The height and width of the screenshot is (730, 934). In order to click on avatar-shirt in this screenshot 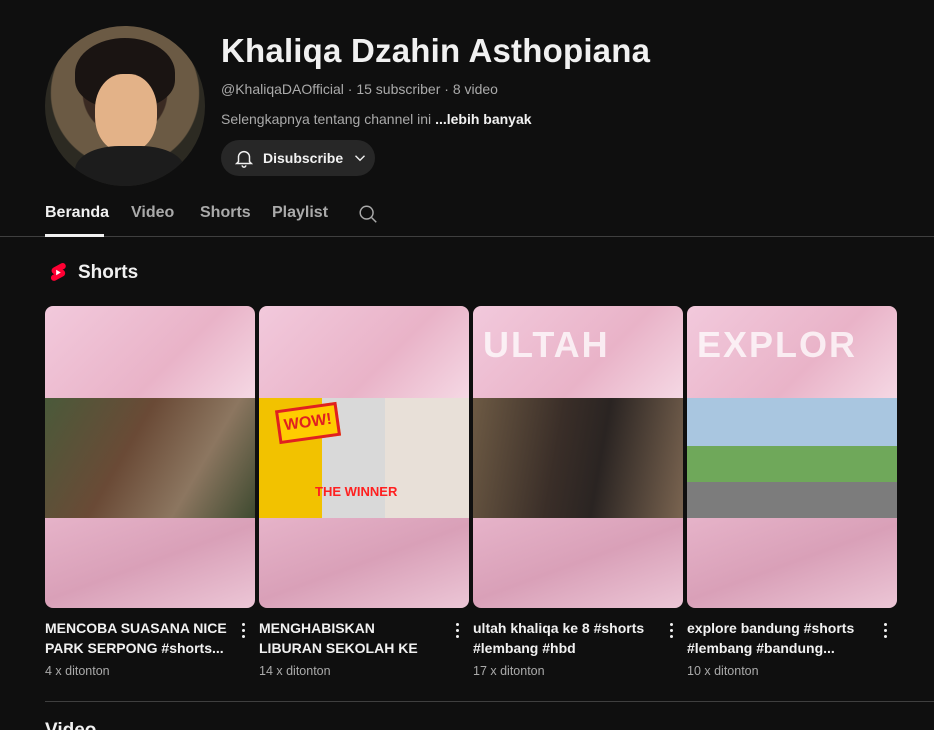, I will do `click(130, 166)`.